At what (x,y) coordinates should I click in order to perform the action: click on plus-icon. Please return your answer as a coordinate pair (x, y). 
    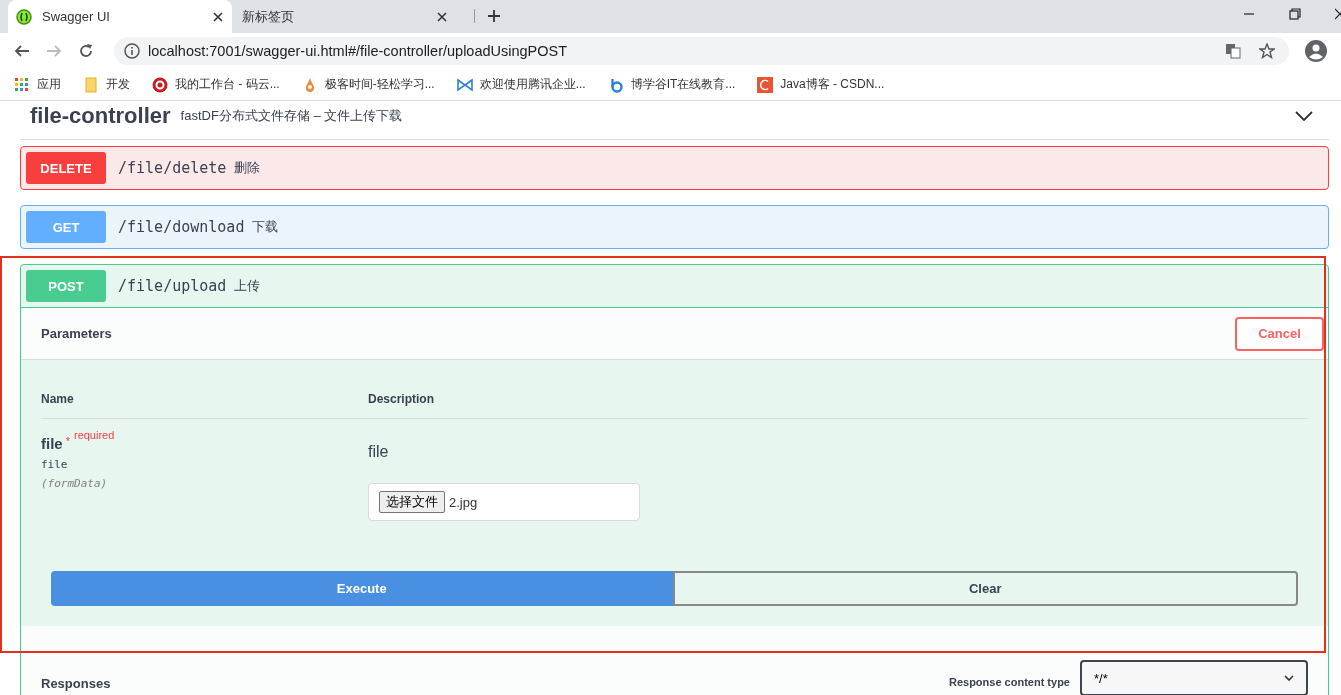
    Looking at the image, I should click on (487, 16).